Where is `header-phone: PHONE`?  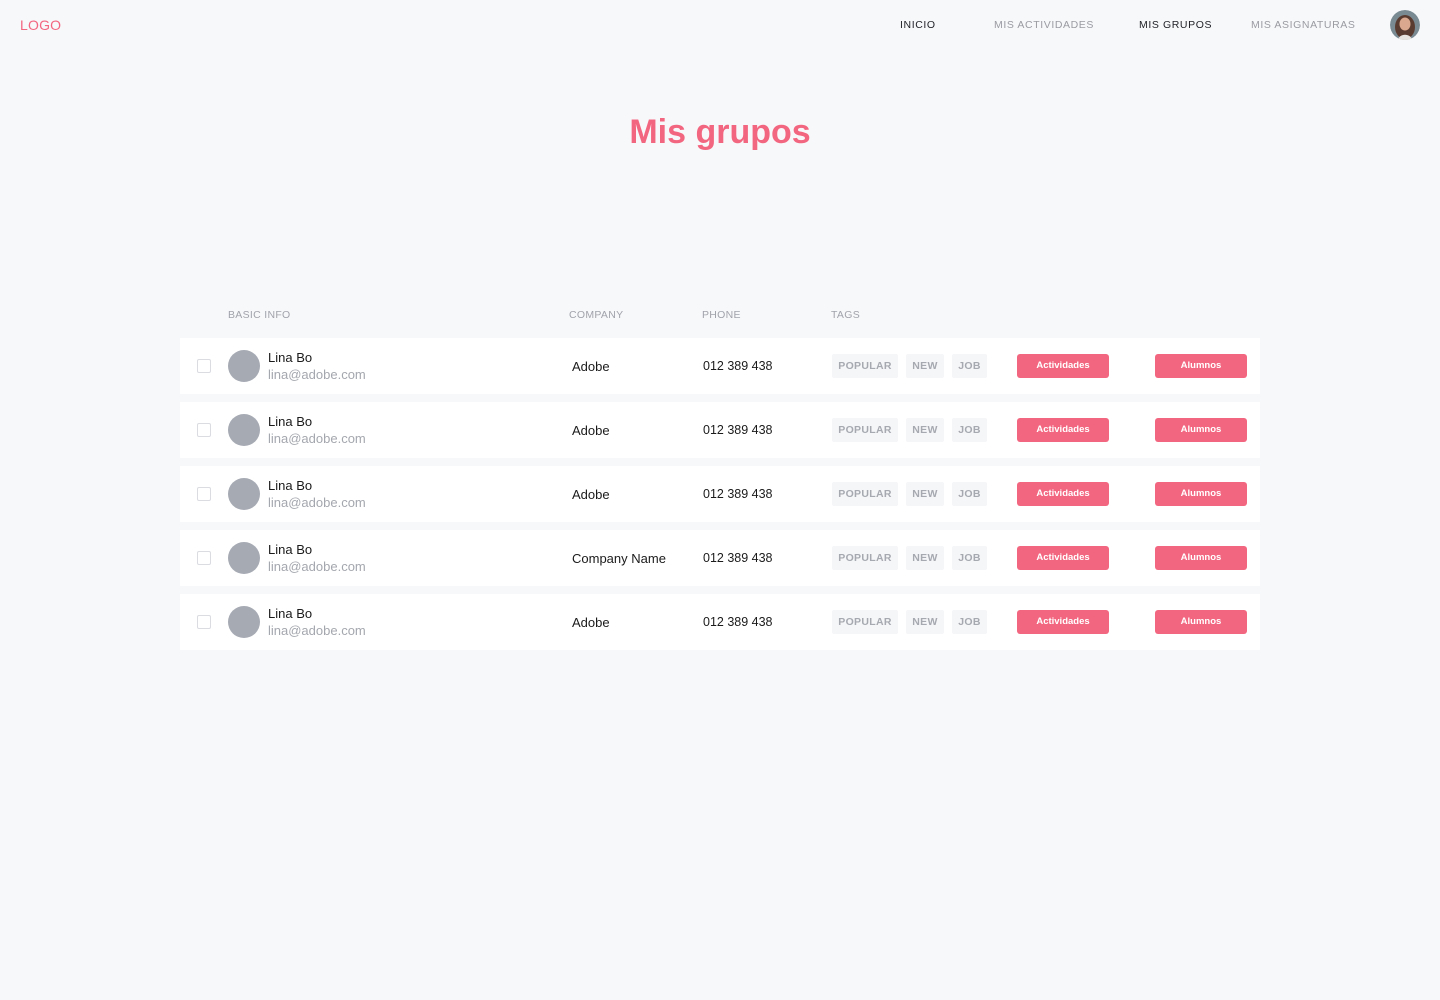 header-phone: PHONE is located at coordinates (721, 315).